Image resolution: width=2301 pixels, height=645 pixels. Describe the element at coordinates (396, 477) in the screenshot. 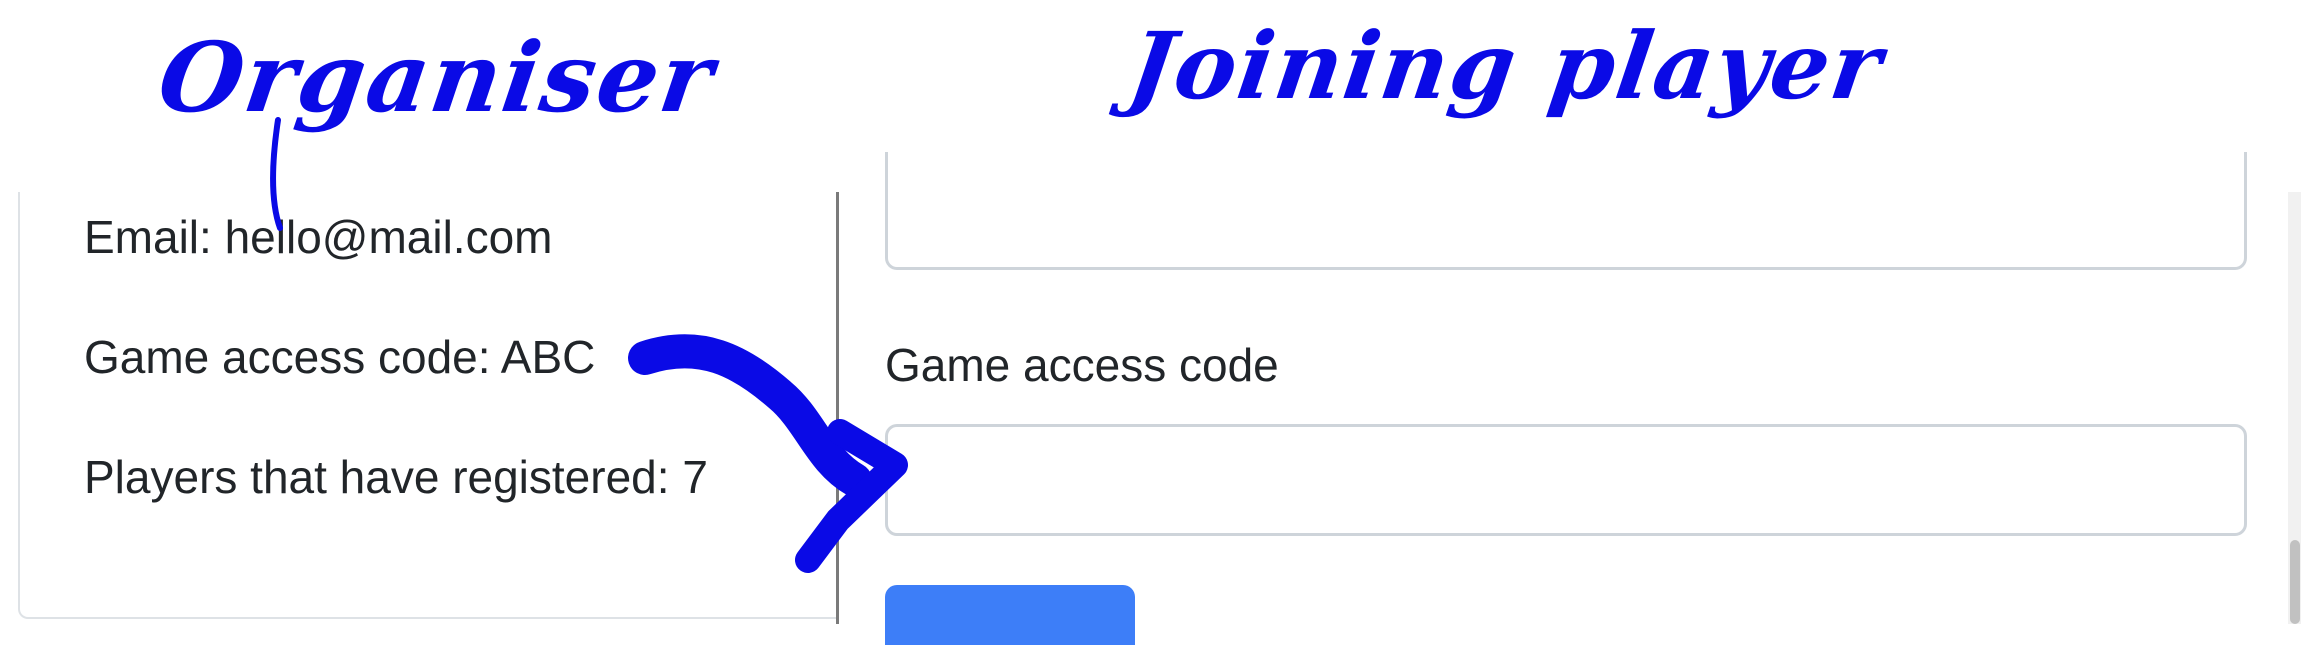

I see `organiser-player-count: Players that have registered: 7` at that location.